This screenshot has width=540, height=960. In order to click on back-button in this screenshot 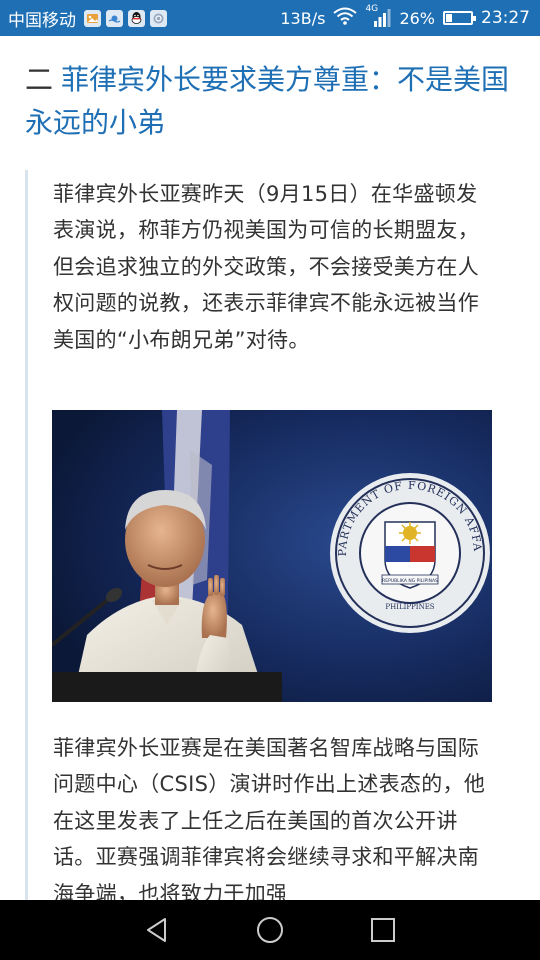, I will do `click(157, 930)`.